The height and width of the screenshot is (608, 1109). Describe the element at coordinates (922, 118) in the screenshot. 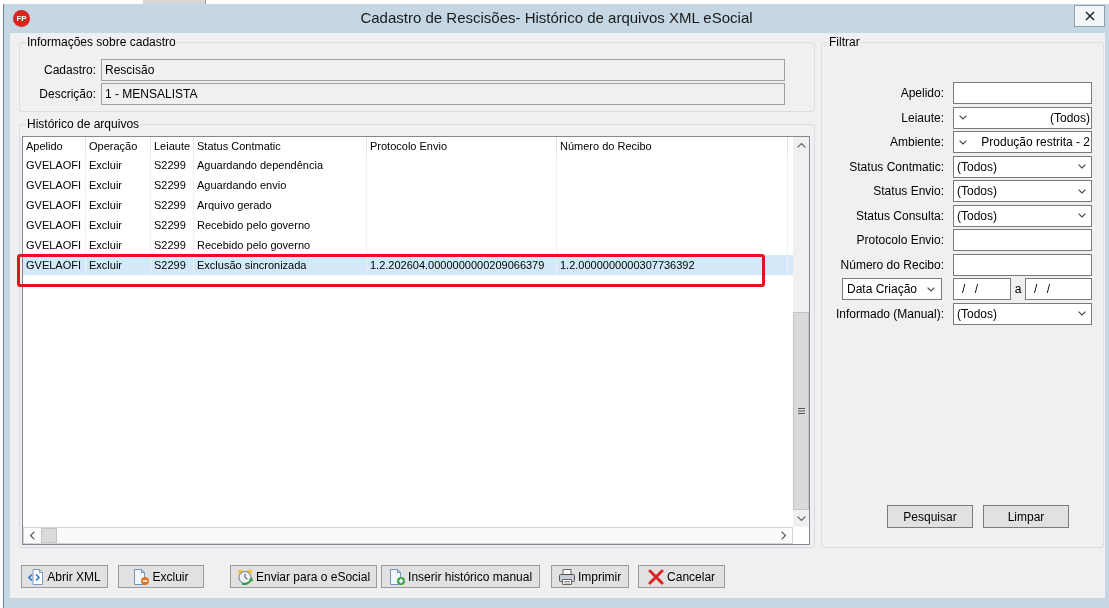

I see `field-label: Leiaute:` at that location.